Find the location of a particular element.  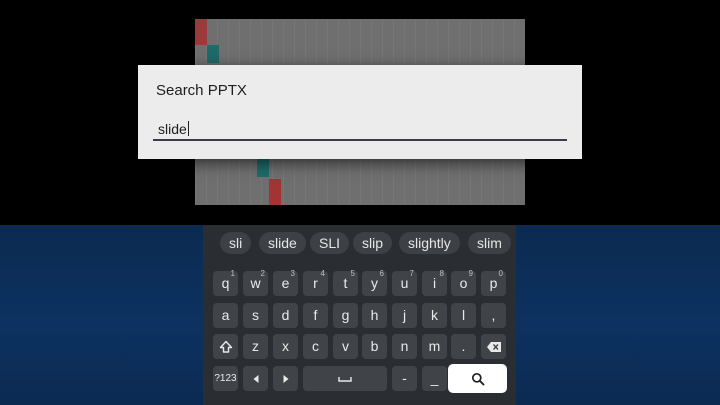

key-k: k is located at coordinates (434, 315).